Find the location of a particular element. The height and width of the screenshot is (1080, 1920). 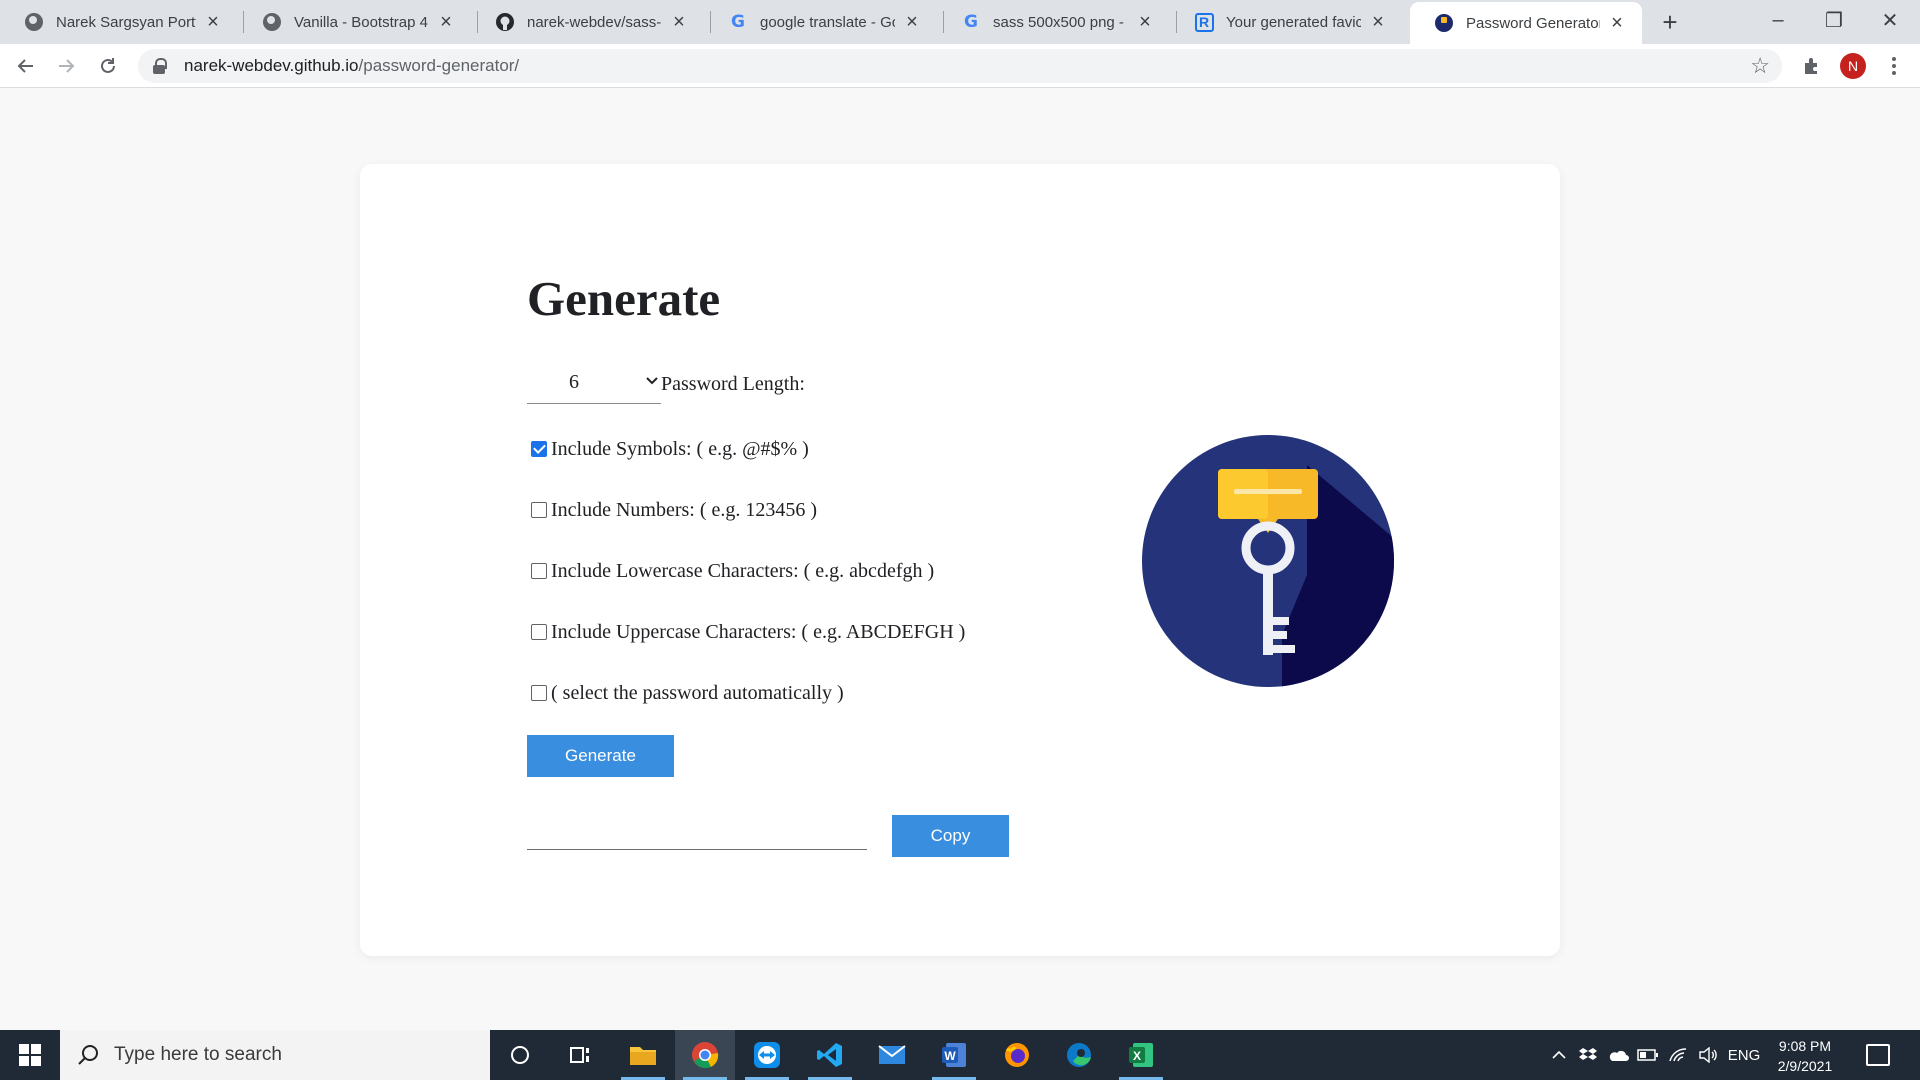

tab-title: Password Generator is located at coordinates (1533, 23).